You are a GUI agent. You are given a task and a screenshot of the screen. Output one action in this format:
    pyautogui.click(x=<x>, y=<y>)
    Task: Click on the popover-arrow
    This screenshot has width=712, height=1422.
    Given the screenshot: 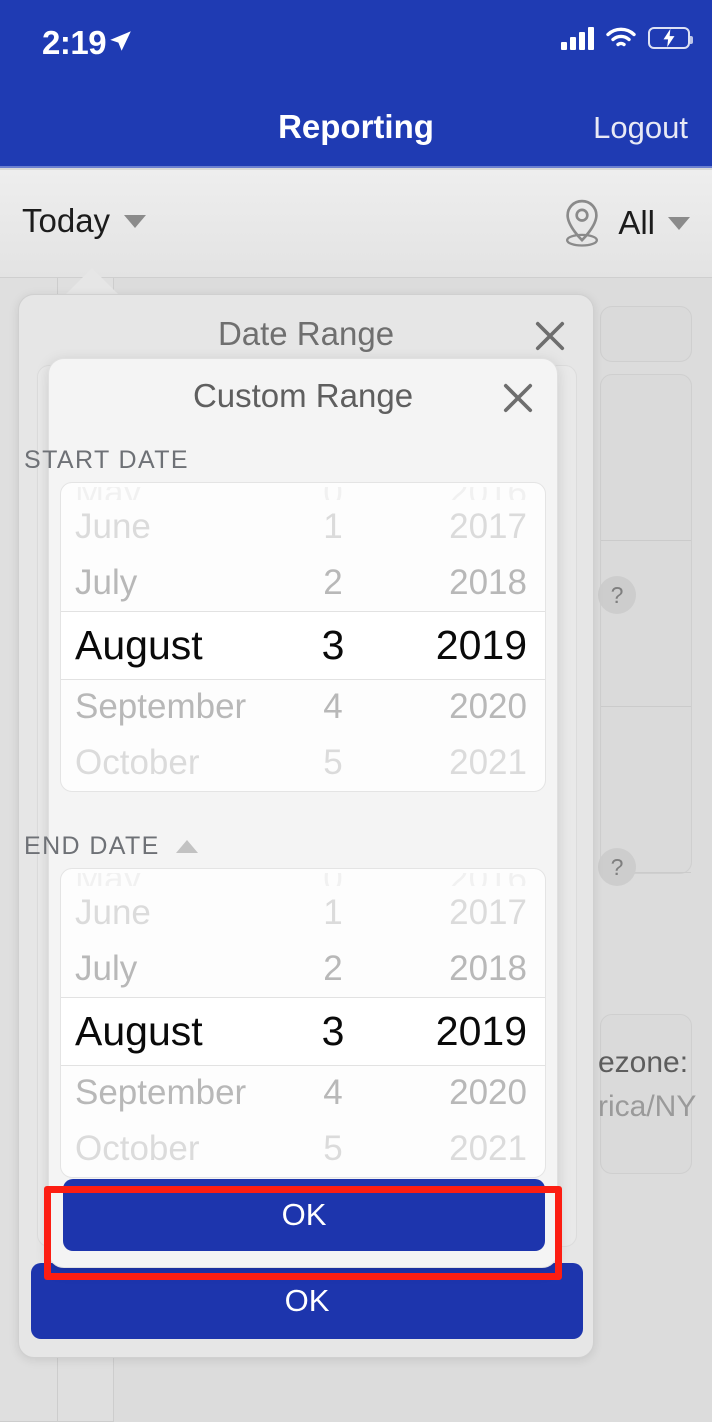 What is the action you would take?
    pyautogui.click(x=92, y=281)
    